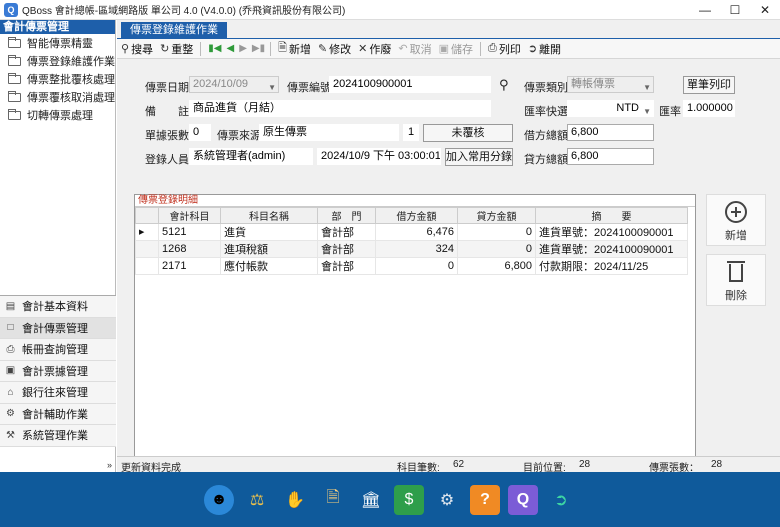 Image resolution: width=780 pixels, height=527 pixels. I want to click on module-aux: ⚙ 會計輔助作業, so click(58, 414).